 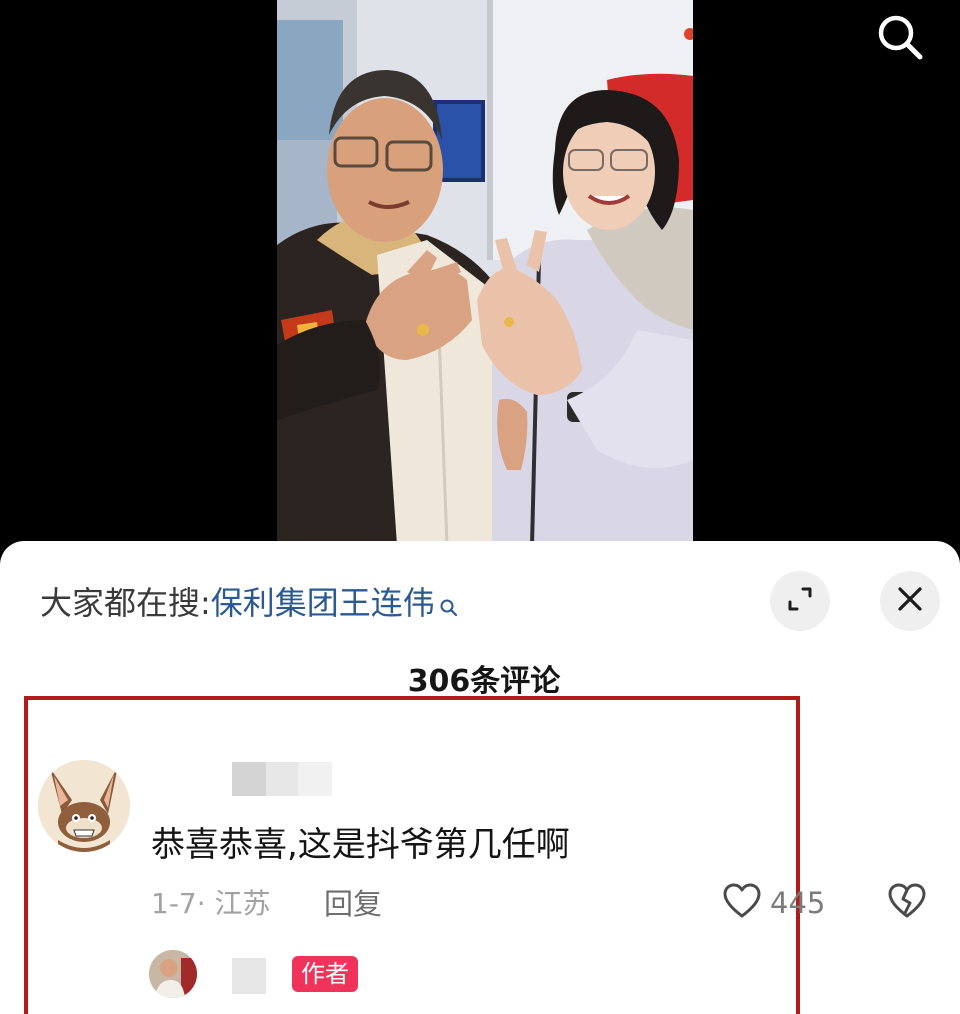 What do you see at coordinates (353, 904) in the screenshot?
I see `reply-button: 回复` at bounding box center [353, 904].